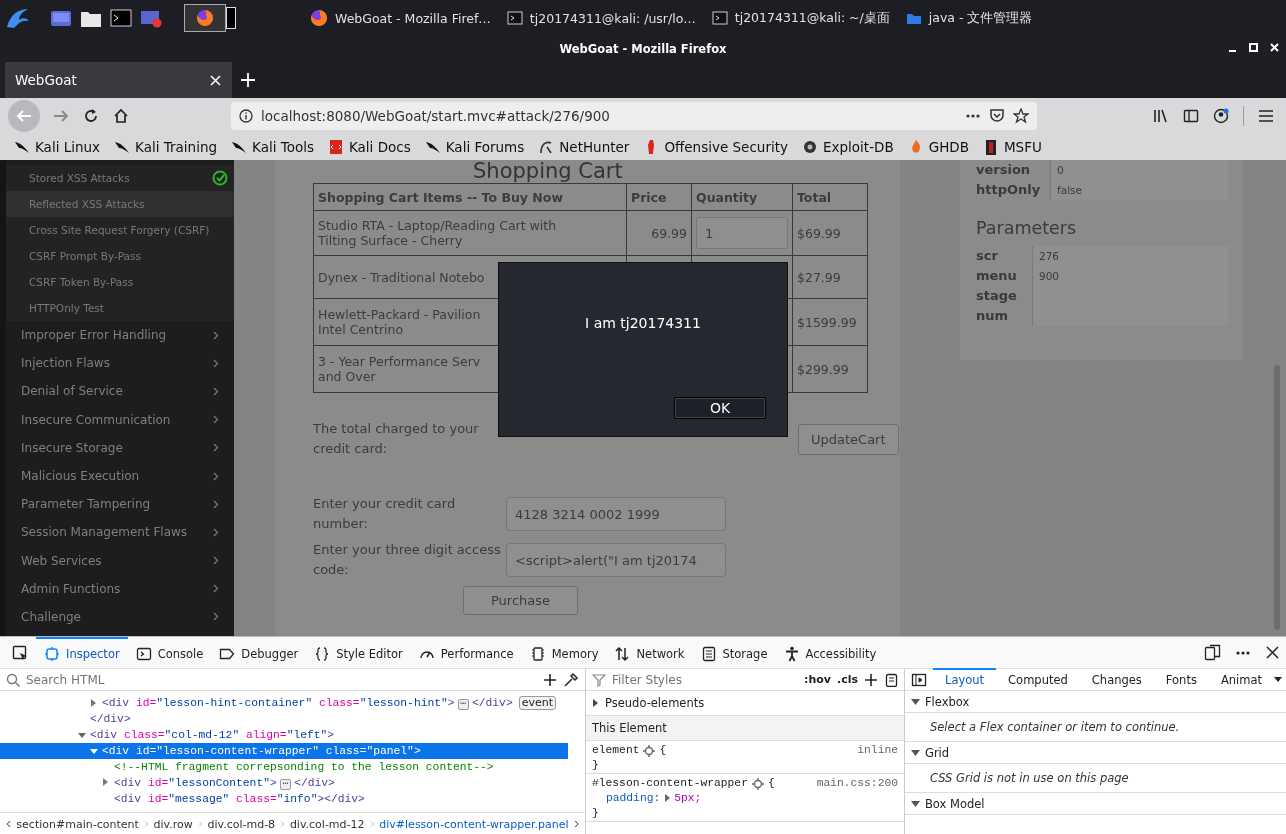  What do you see at coordinates (169, 652) in the screenshot?
I see `devtools-tab: Console` at bounding box center [169, 652].